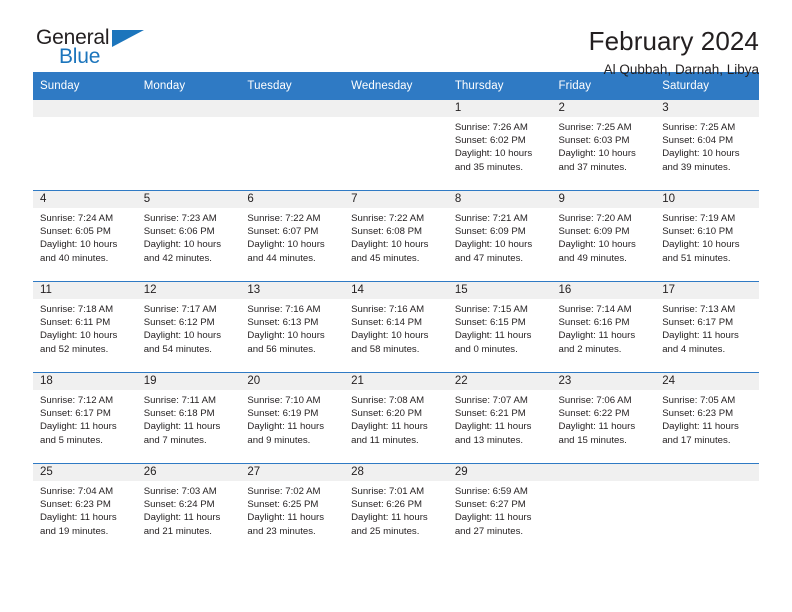 The height and width of the screenshot is (612, 792). Describe the element at coordinates (281, 531) in the screenshot. I see `day-detail-line: and 23 minutes.` at that location.